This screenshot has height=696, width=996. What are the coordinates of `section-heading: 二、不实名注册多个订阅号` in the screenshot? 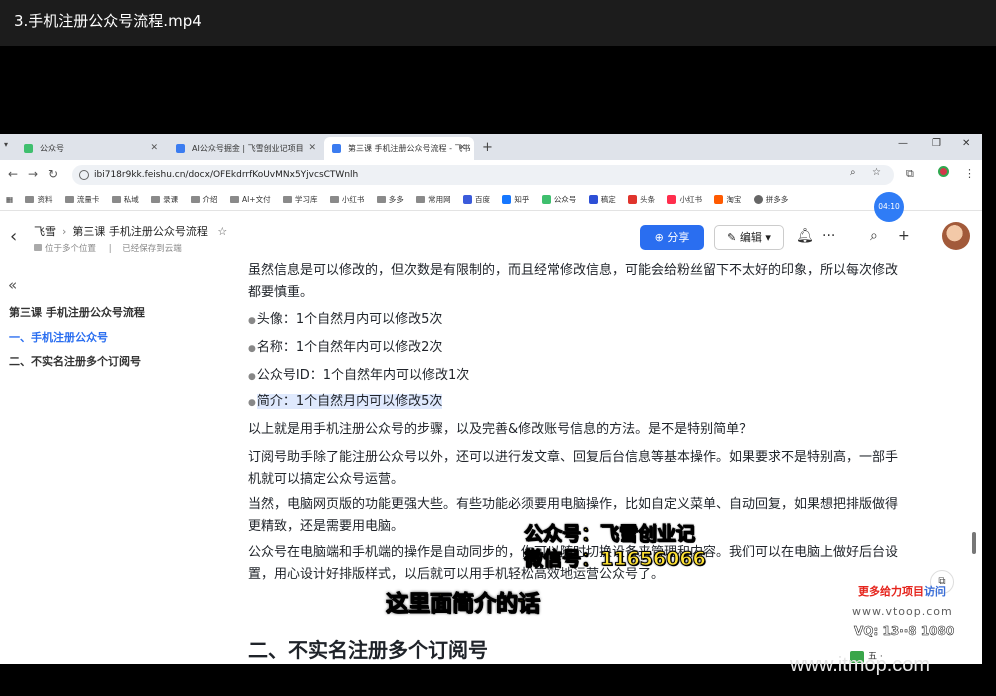 It's located at (368, 650).